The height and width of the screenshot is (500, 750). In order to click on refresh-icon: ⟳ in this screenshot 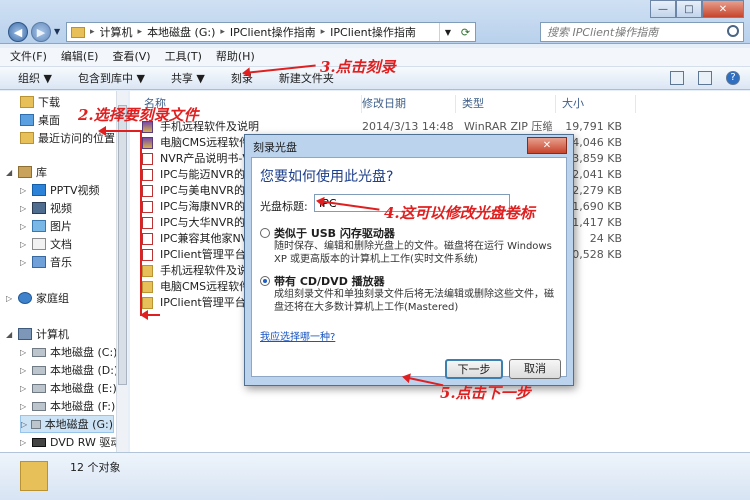, I will do `click(465, 32)`.